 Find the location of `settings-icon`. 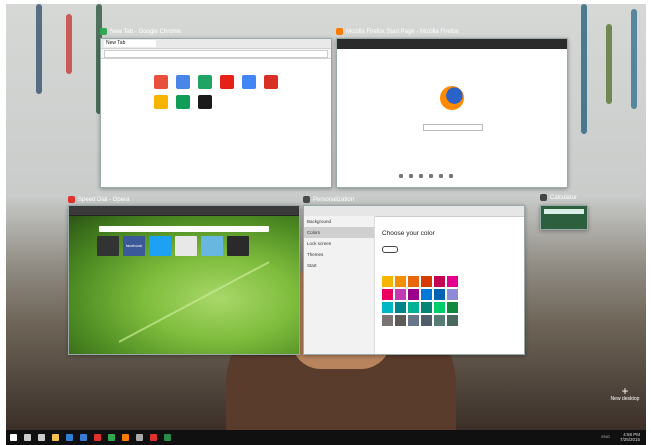

settings-icon is located at coordinates (139, 437).